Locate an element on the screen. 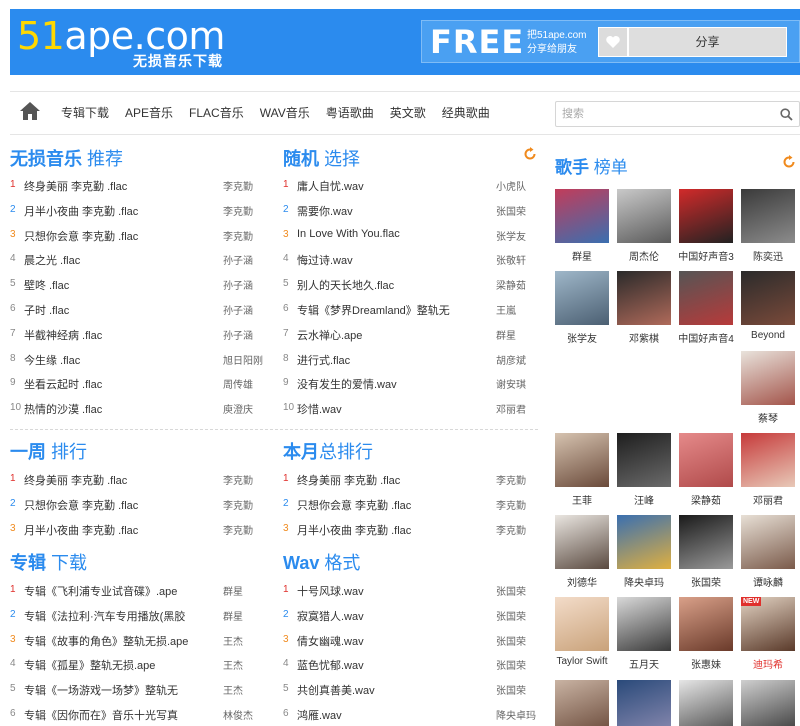 The width and height of the screenshot is (800, 726). singer-tile: 中国好声音4 is located at coordinates (706, 308).